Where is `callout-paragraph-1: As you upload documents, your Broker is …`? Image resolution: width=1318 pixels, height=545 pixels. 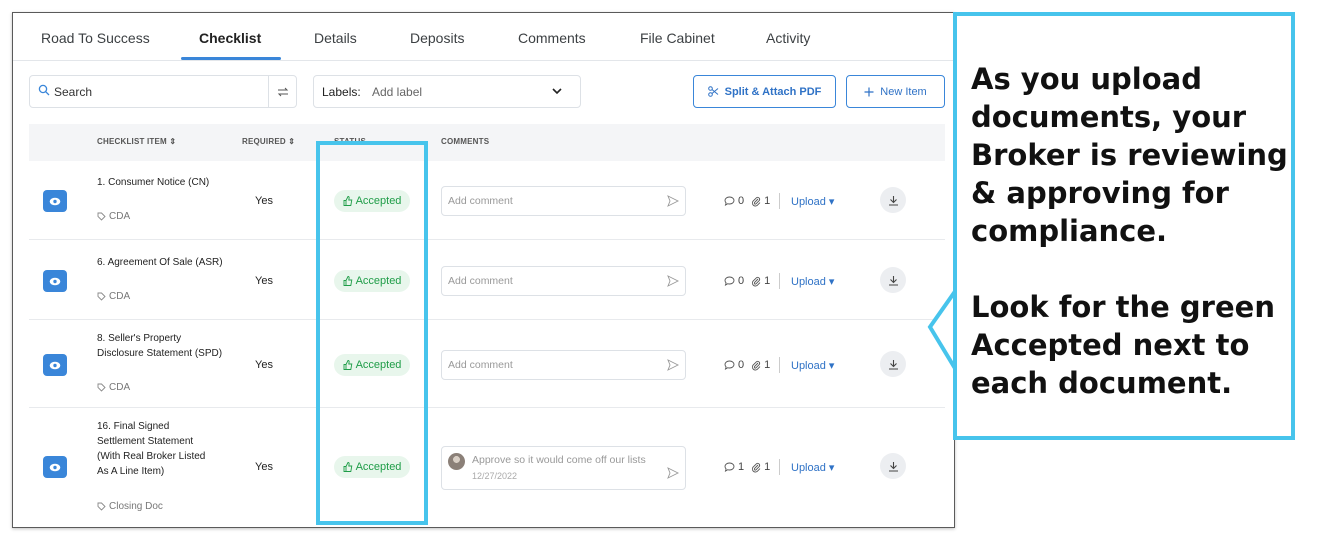 callout-paragraph-1: As you upload documents, your Broker is … is located at coordinates (1129, 155).